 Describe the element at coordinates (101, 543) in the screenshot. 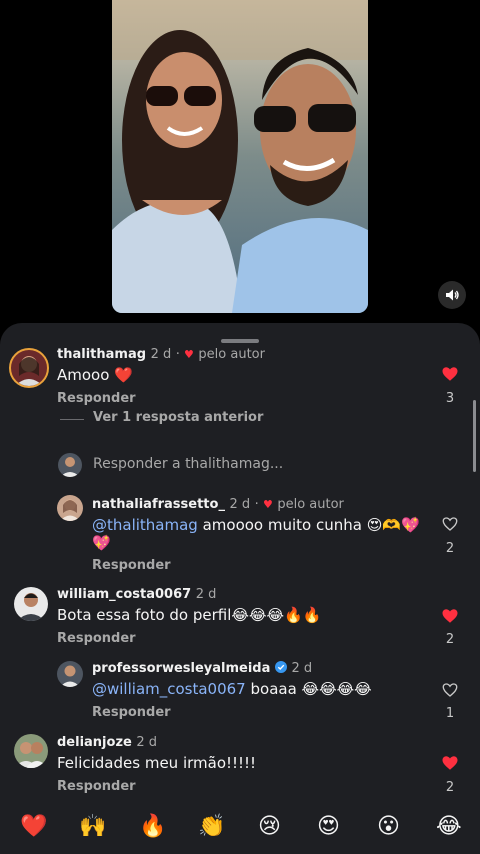

I see `comment-text-line2: 💖` at that location.